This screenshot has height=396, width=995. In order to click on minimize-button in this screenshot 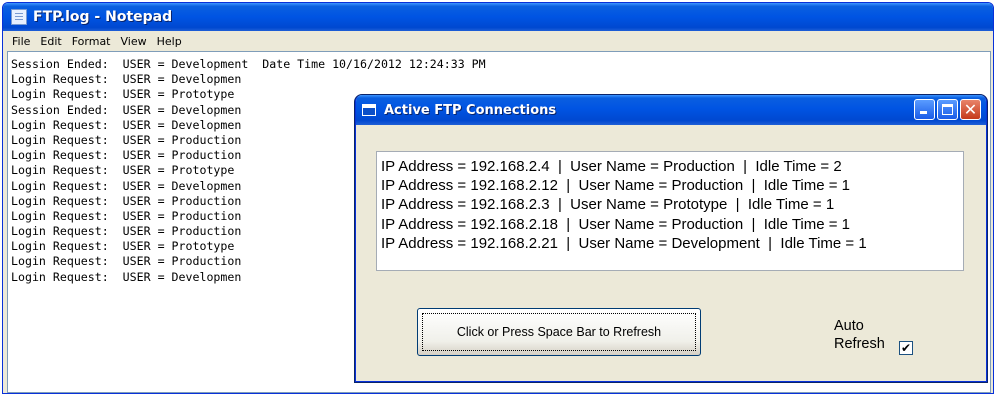, I will do `click(924, 109)`.